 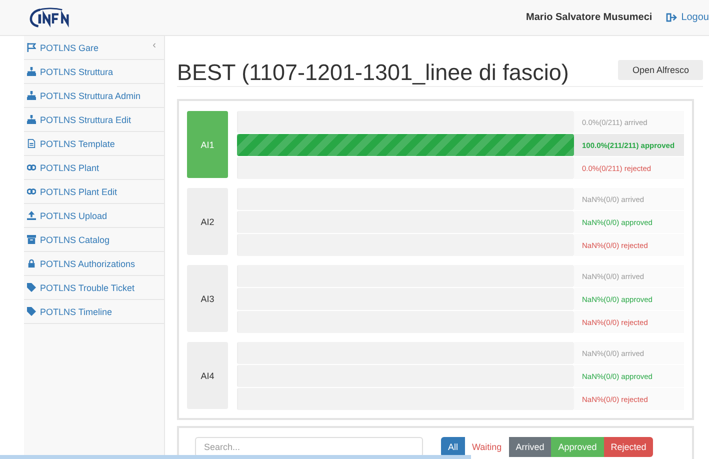 I want to click on document-icon, so click(x=31, y=143).